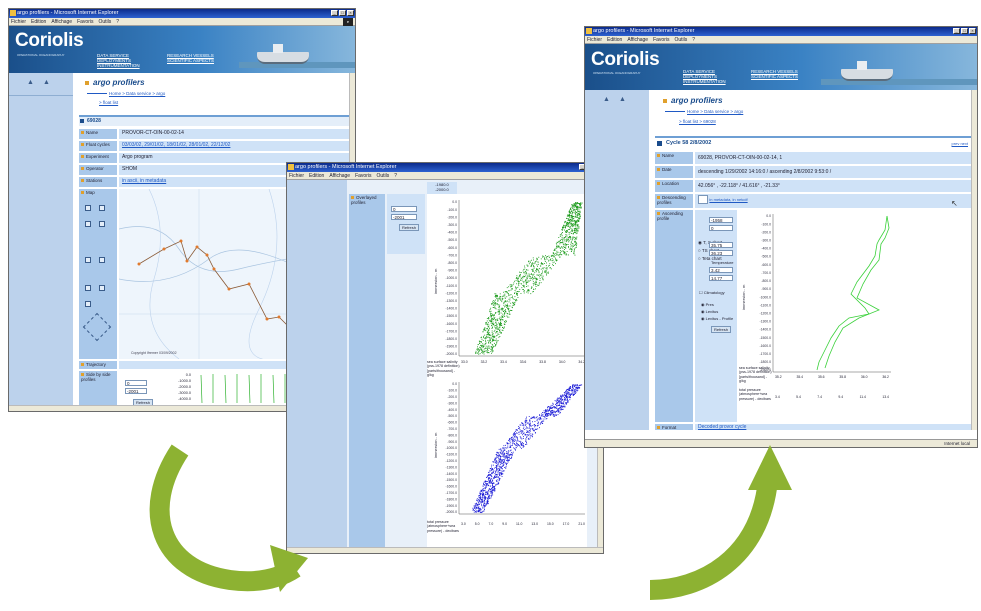 Image resolution: width=981 pixels, height=611 pixels. Describe the element at coordinates (88, 304) in the screenshot. I see `info-icon` at that location.